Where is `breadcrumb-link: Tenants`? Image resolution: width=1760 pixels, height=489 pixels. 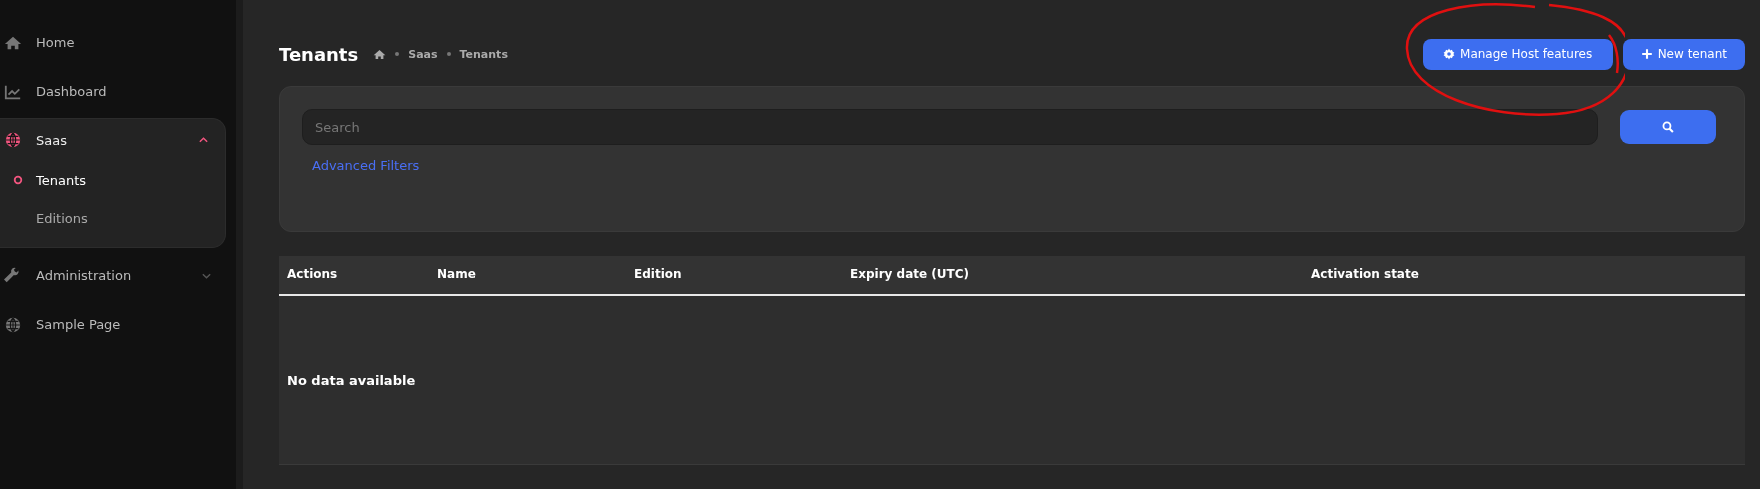 breadcrumb-link: Tenants is located at coordinates (483, 54).